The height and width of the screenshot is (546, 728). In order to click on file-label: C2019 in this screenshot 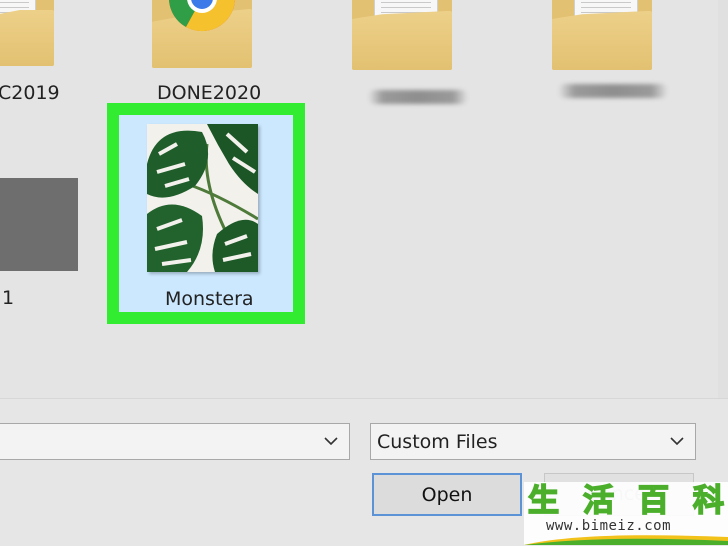, I will do `click(30, 93)`.